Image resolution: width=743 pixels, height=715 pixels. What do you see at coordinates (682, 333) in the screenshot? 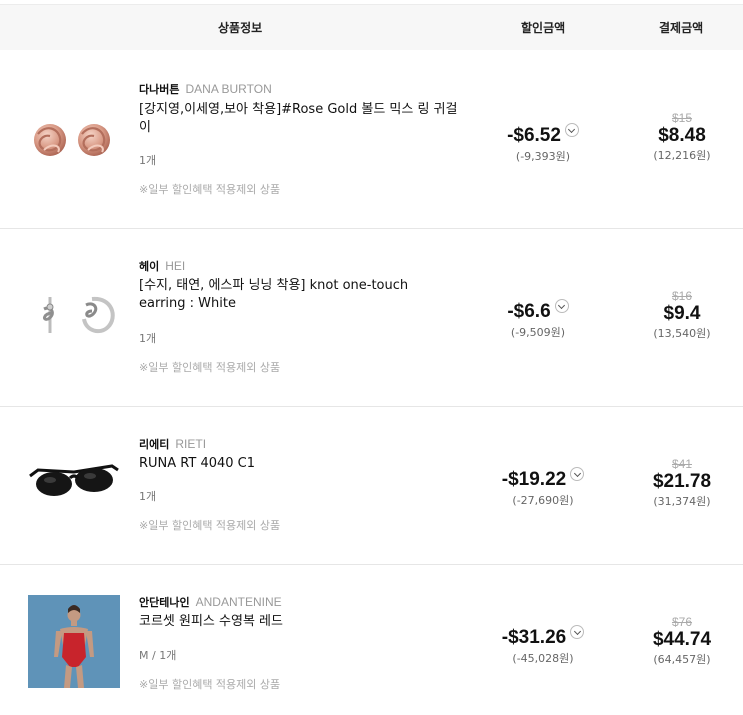
I see `final-price-won: (13,540원)` at bounding box center [682, 333].